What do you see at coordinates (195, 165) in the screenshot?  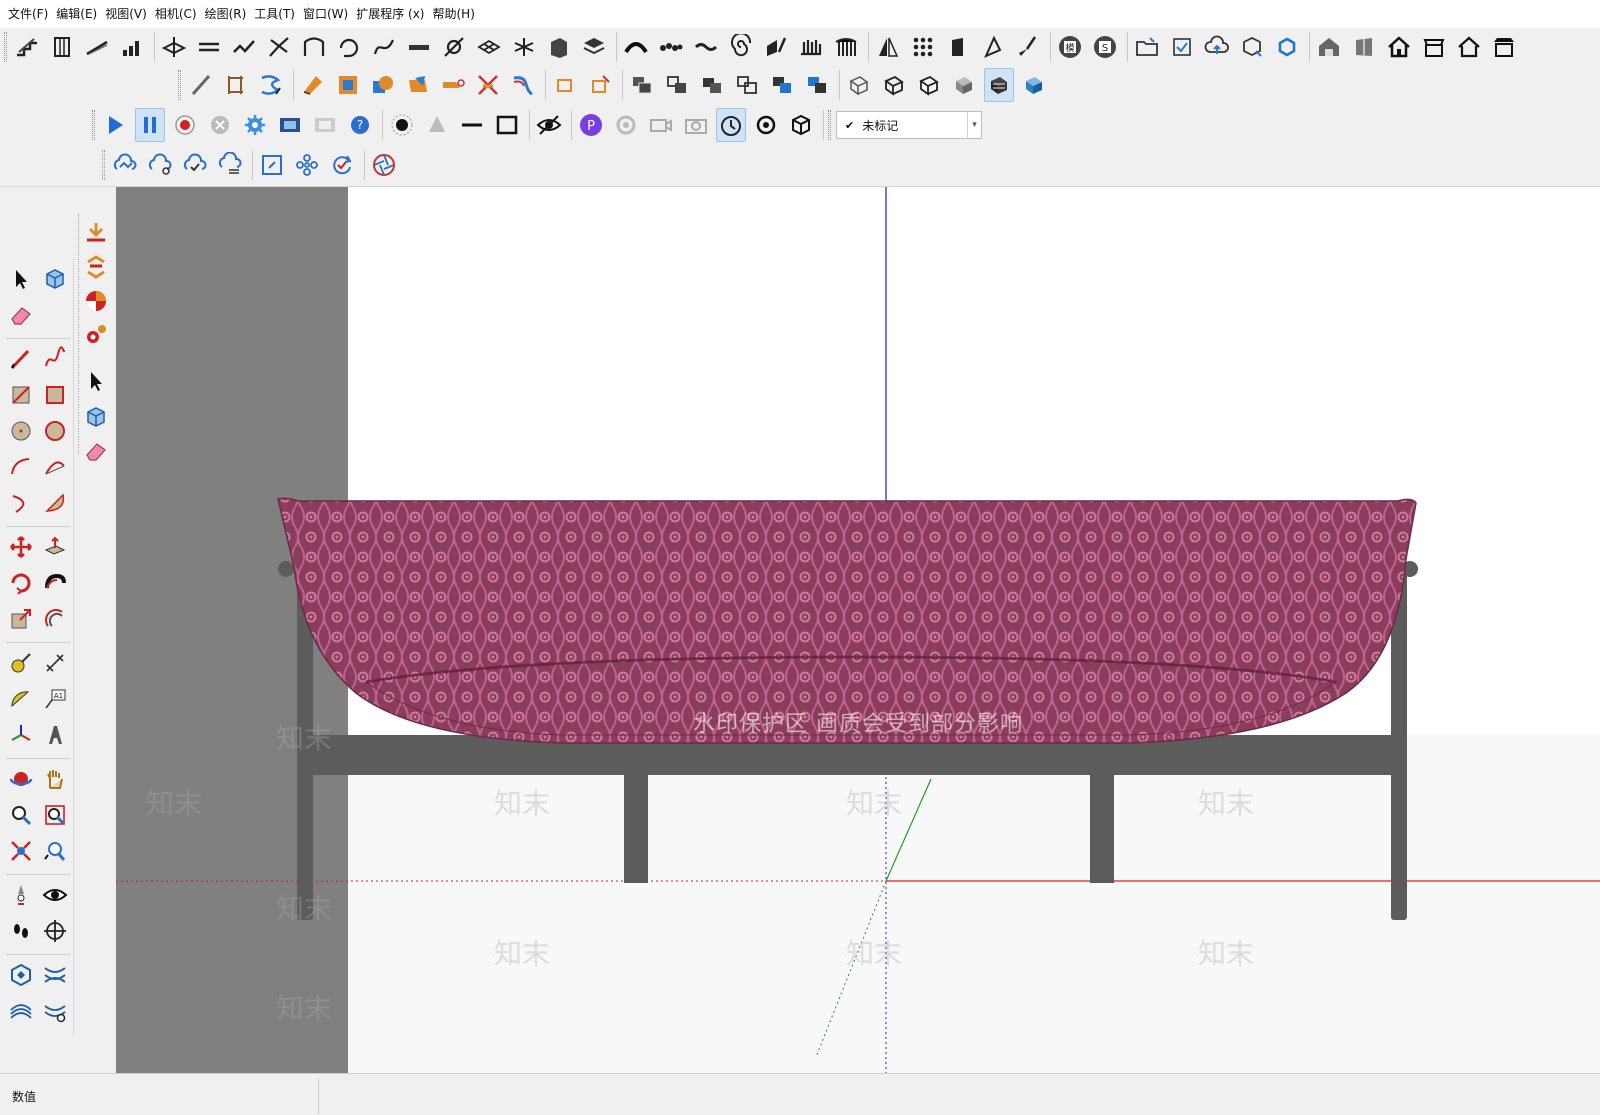 I see `cloud-check-button` at bounding box center [195, 165].